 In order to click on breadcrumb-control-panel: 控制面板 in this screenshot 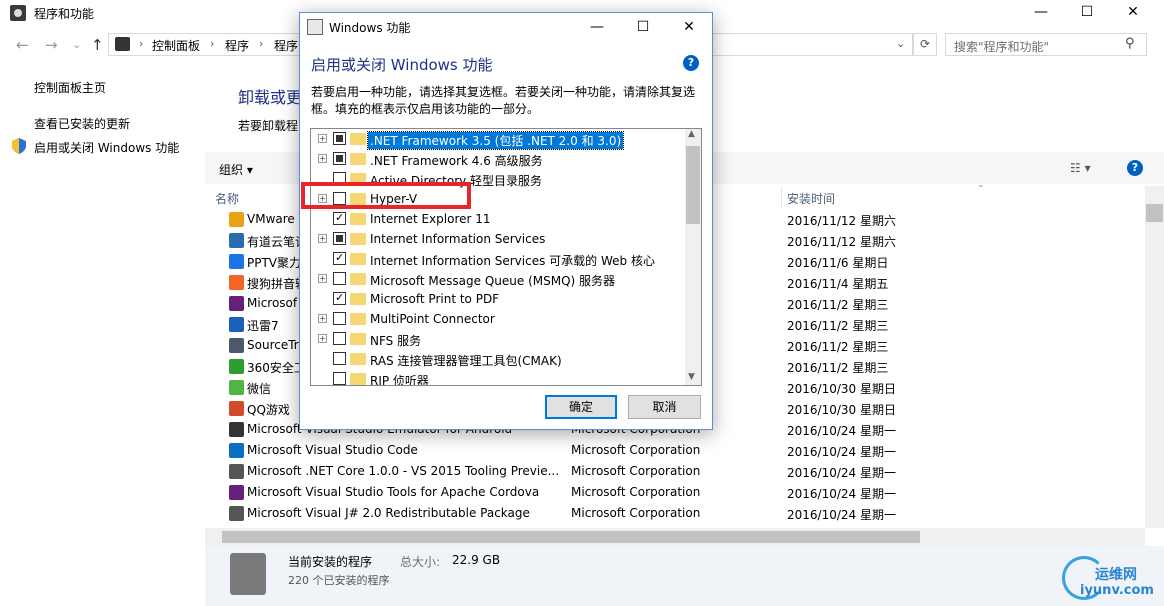, I will do `click(176, 45)`.